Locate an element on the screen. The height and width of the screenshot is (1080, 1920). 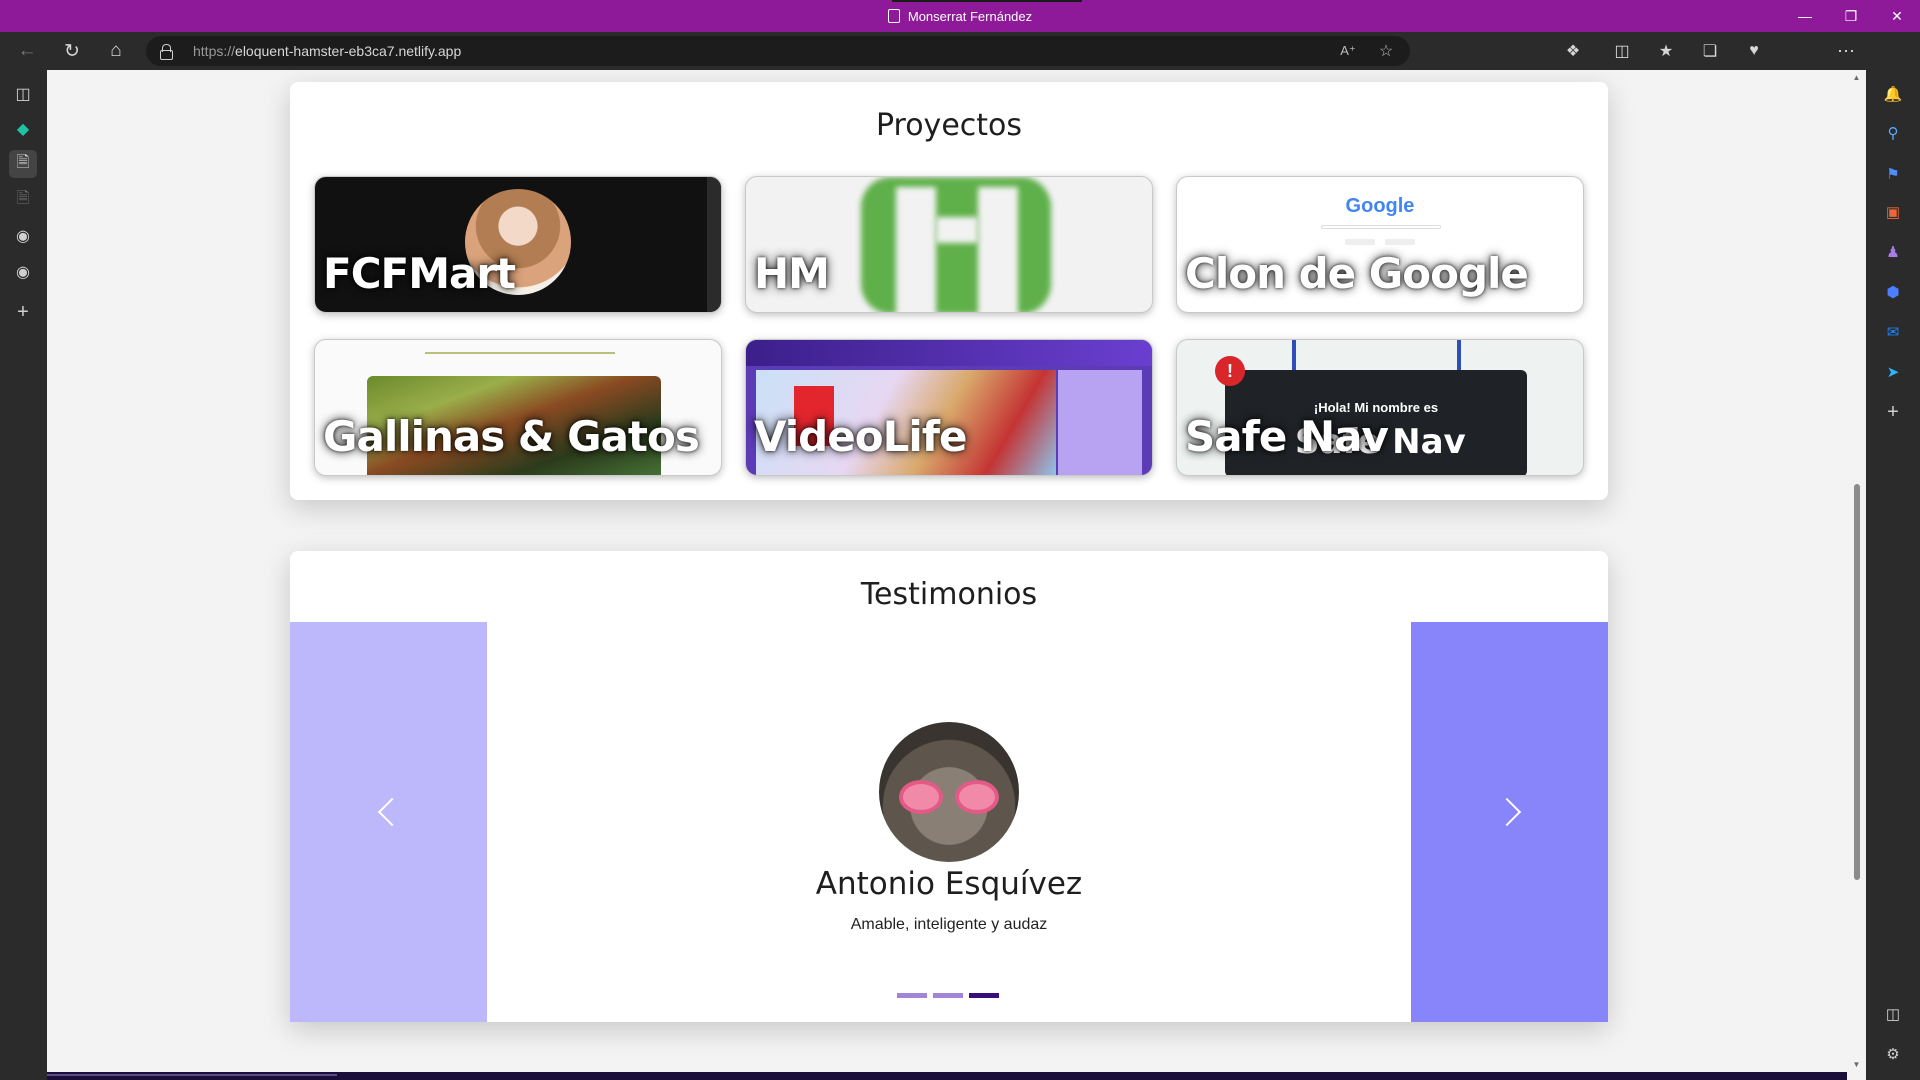
edge-sidebar: 🔔 ⚲ ⚑ ▣ ♟ ⬢ ✉ ➤ + ◫ ⚙ is located at coordinates (1893, 575).